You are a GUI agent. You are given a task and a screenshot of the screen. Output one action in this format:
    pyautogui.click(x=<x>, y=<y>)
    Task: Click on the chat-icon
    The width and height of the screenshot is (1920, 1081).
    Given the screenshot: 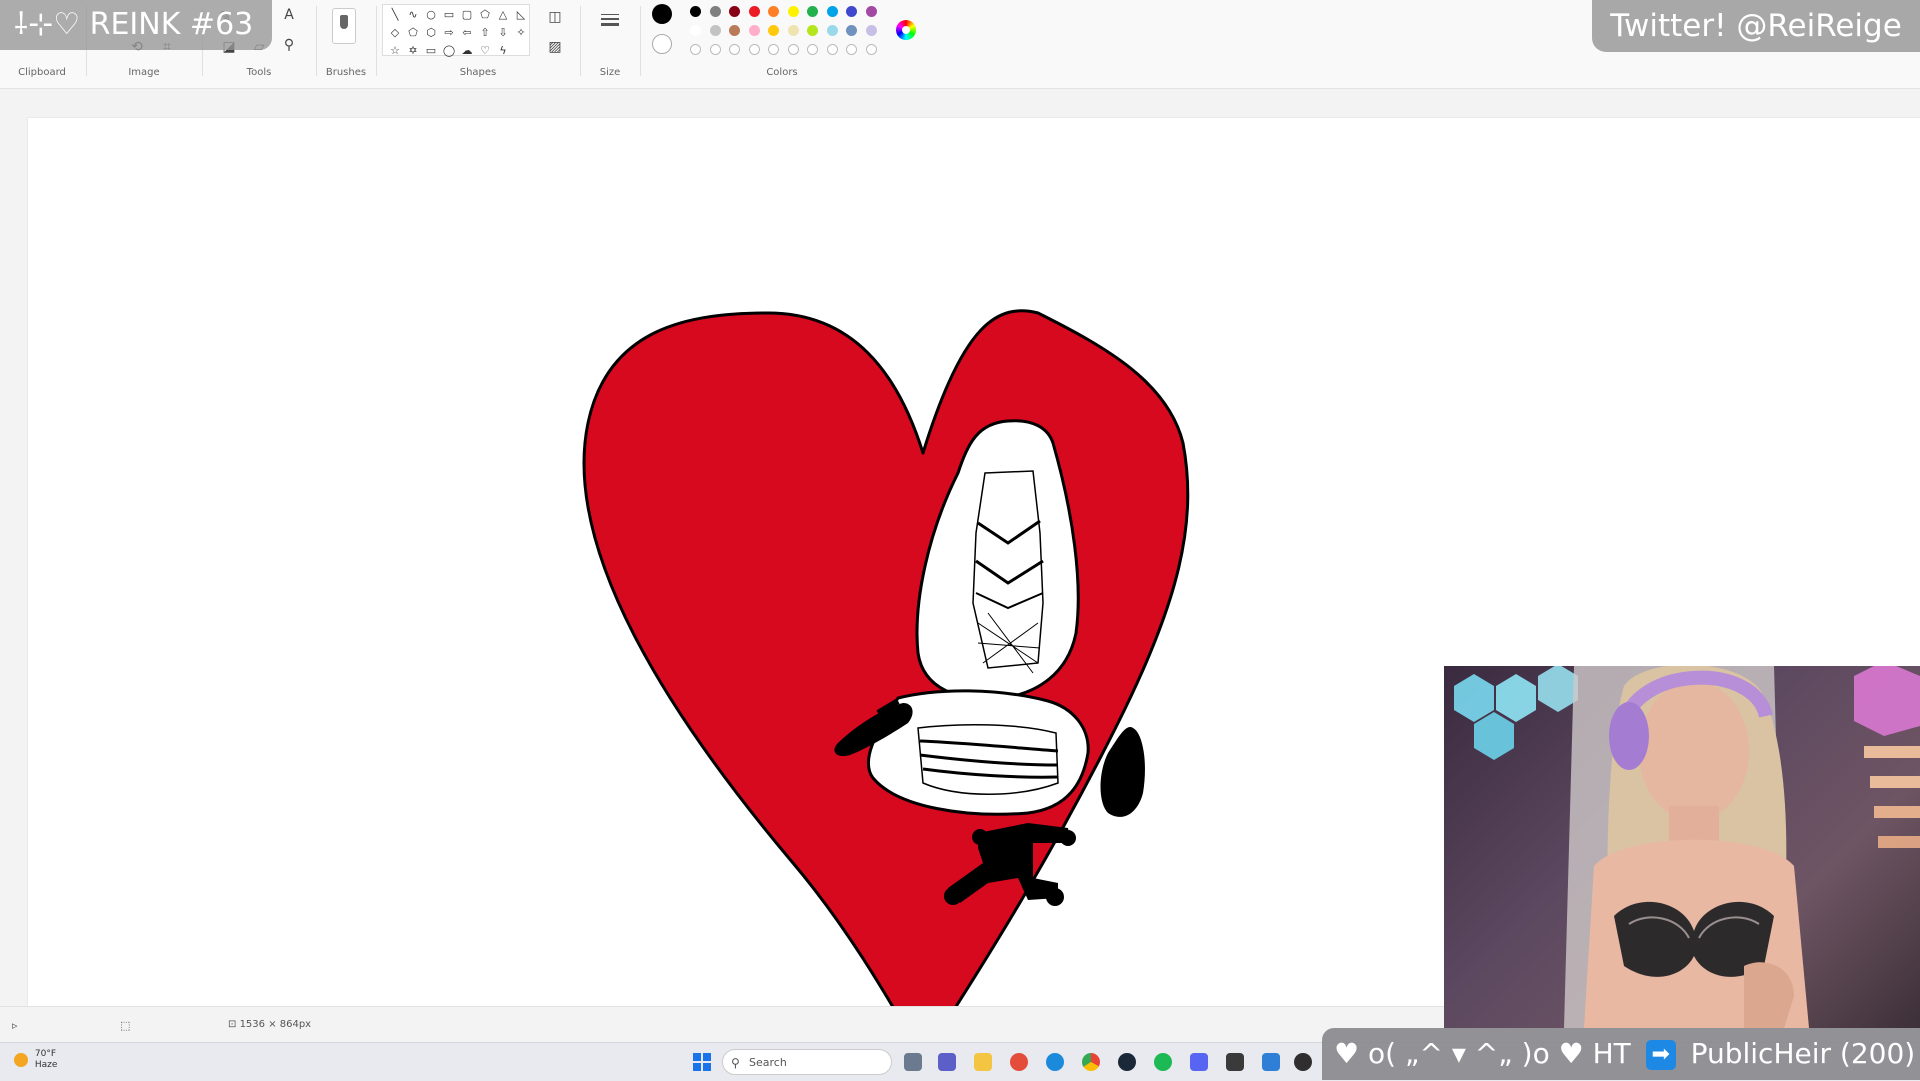 What is the action you would take?
    pyautogui.click(x=947, y=1062)
    